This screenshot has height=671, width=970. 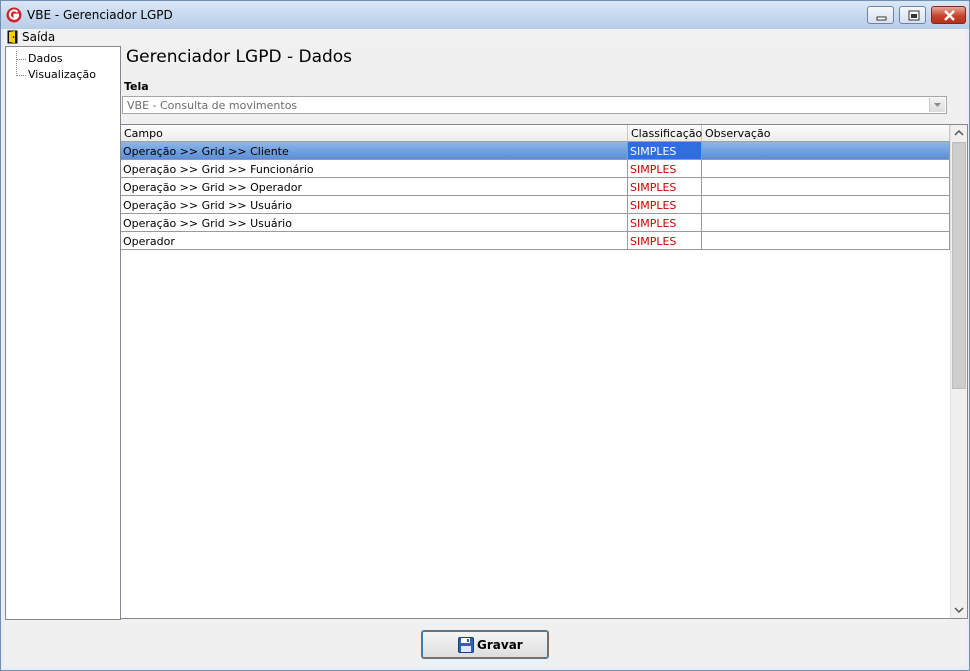 What do you see at coordinates (374, 241) in the screenshot?
I see `cell-campo: Operador` at bounding box center [374, 241].